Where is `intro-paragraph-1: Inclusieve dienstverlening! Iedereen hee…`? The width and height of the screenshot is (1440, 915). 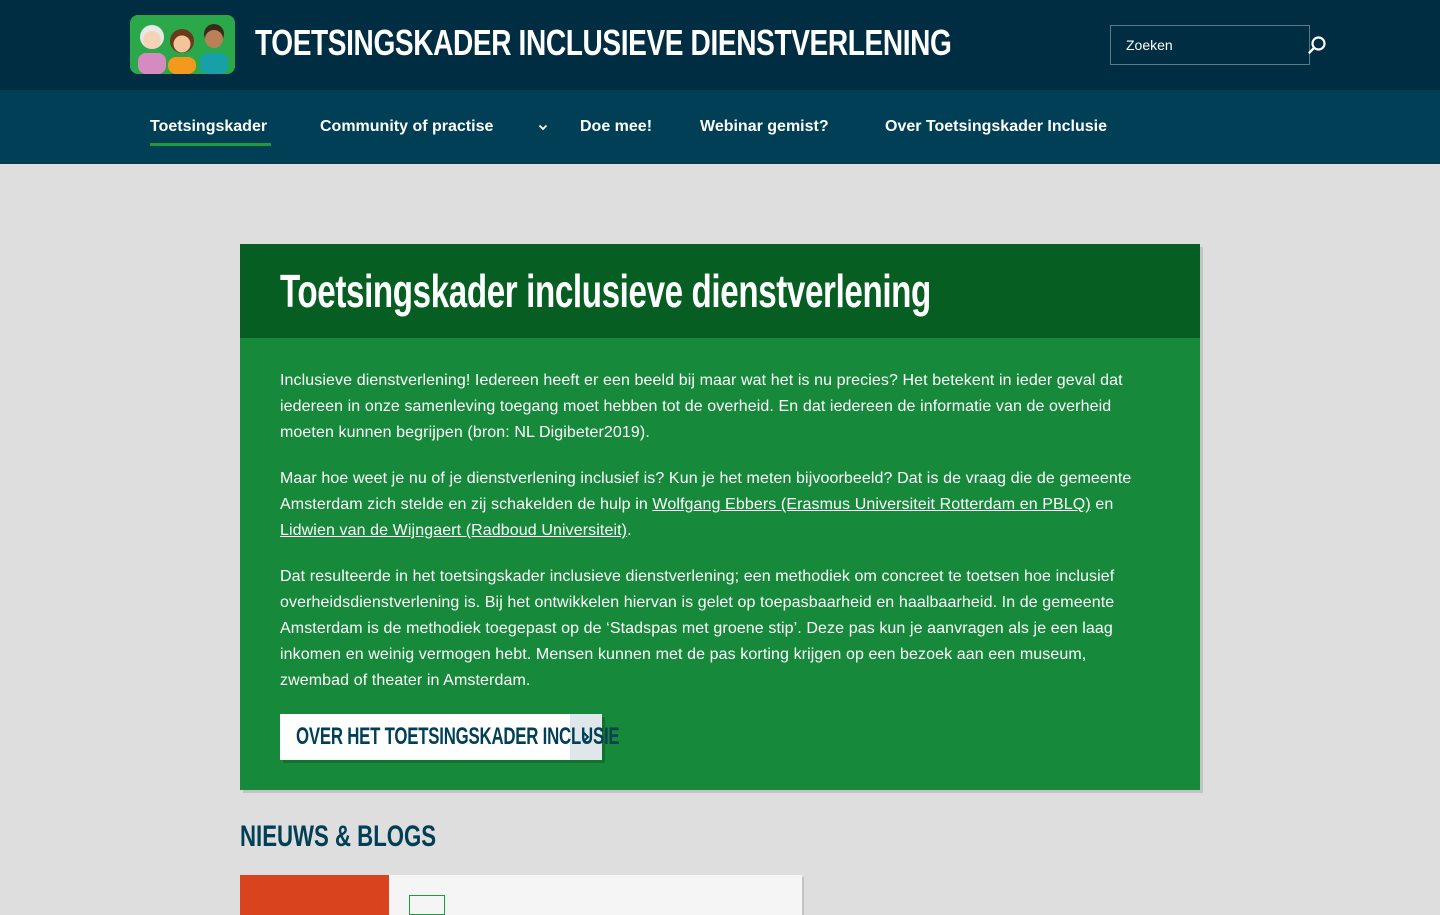 intro-paragraph-1: Inclusieve dienstverlening! Iedereen hee… is located at coordinates (701, 406).